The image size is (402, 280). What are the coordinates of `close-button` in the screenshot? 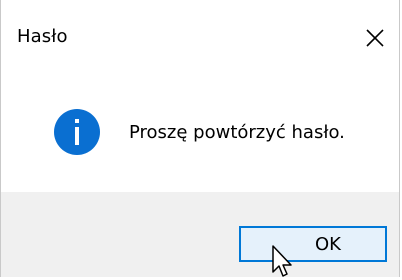 It's located at (375, 38).